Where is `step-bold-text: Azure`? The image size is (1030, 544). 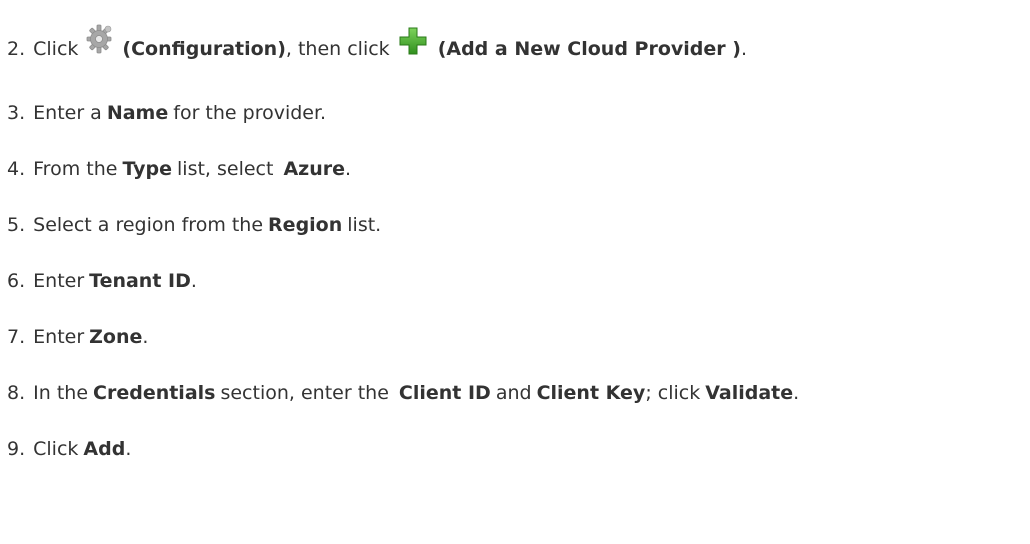
step-bold-text: Azure is located at coordinates (314, 168).